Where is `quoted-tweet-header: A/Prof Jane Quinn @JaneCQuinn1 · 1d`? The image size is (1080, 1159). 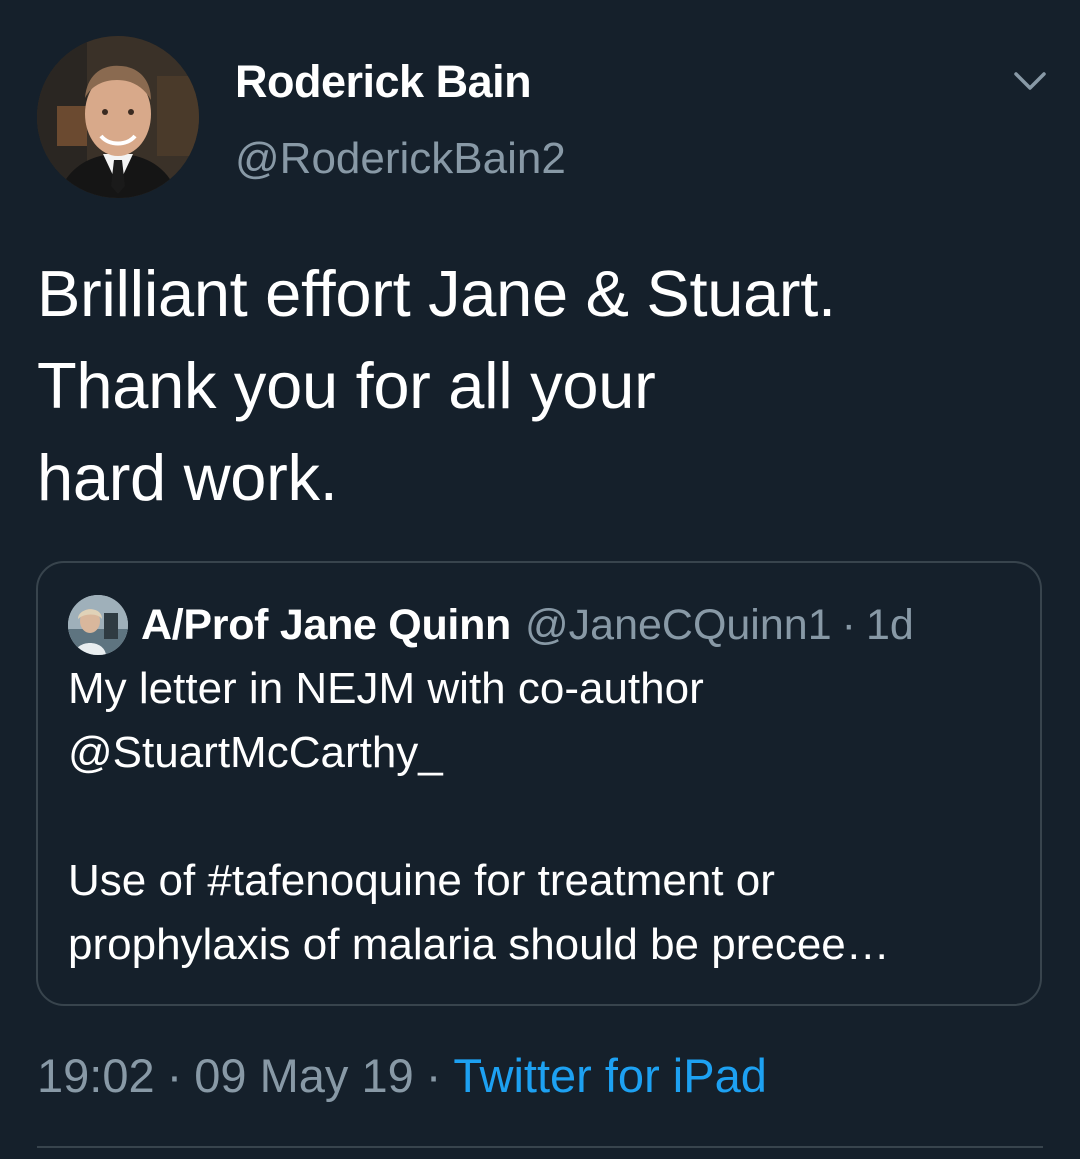
quoted-tweet-header: A/Prof Jane Quinn @JaneCQuinn1 · 1d is located at coordinates (491, 625).